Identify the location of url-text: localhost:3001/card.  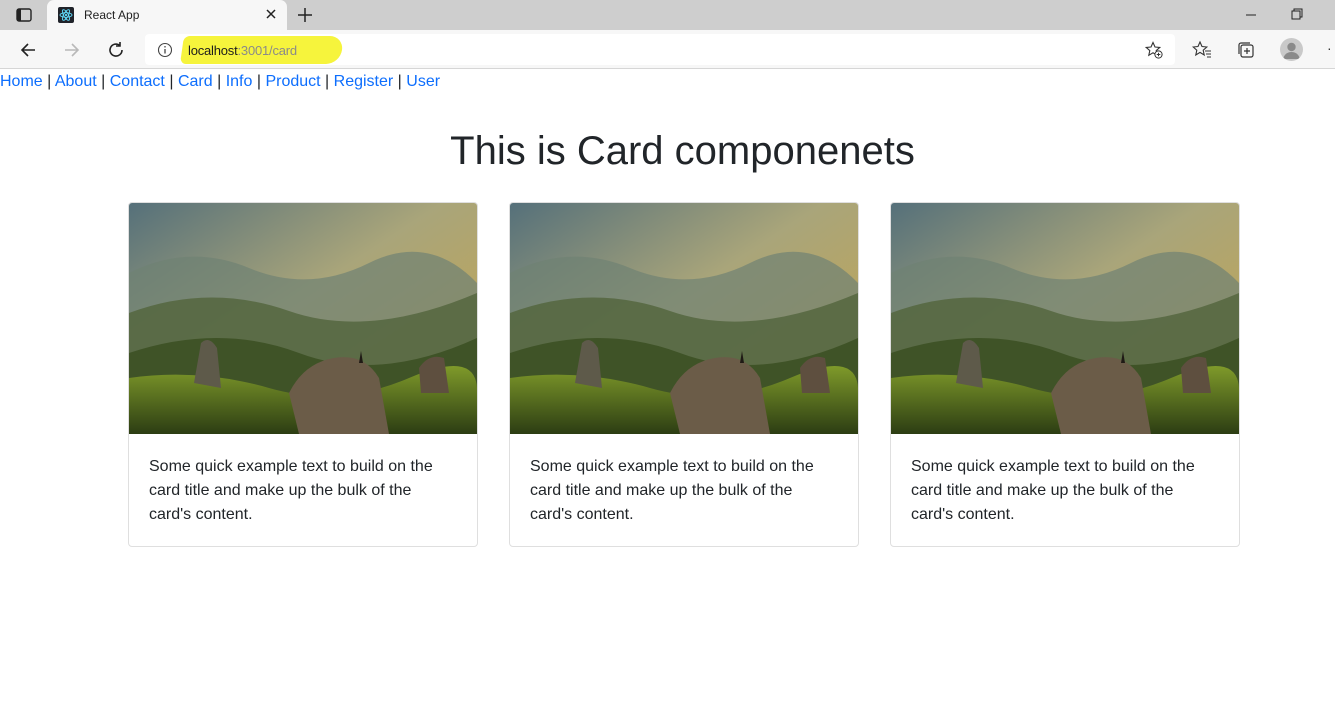
(242, 50).